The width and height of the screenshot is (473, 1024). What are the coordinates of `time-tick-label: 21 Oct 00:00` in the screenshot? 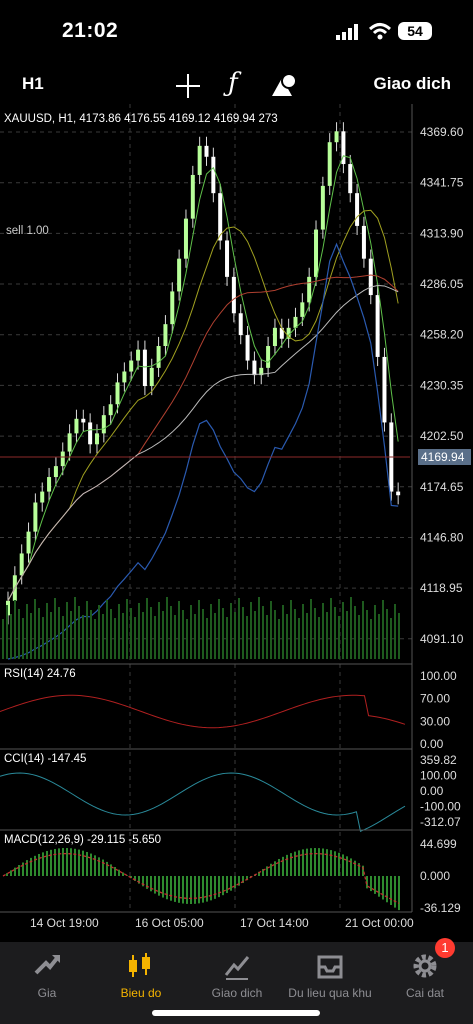 It's located at (379, 923).